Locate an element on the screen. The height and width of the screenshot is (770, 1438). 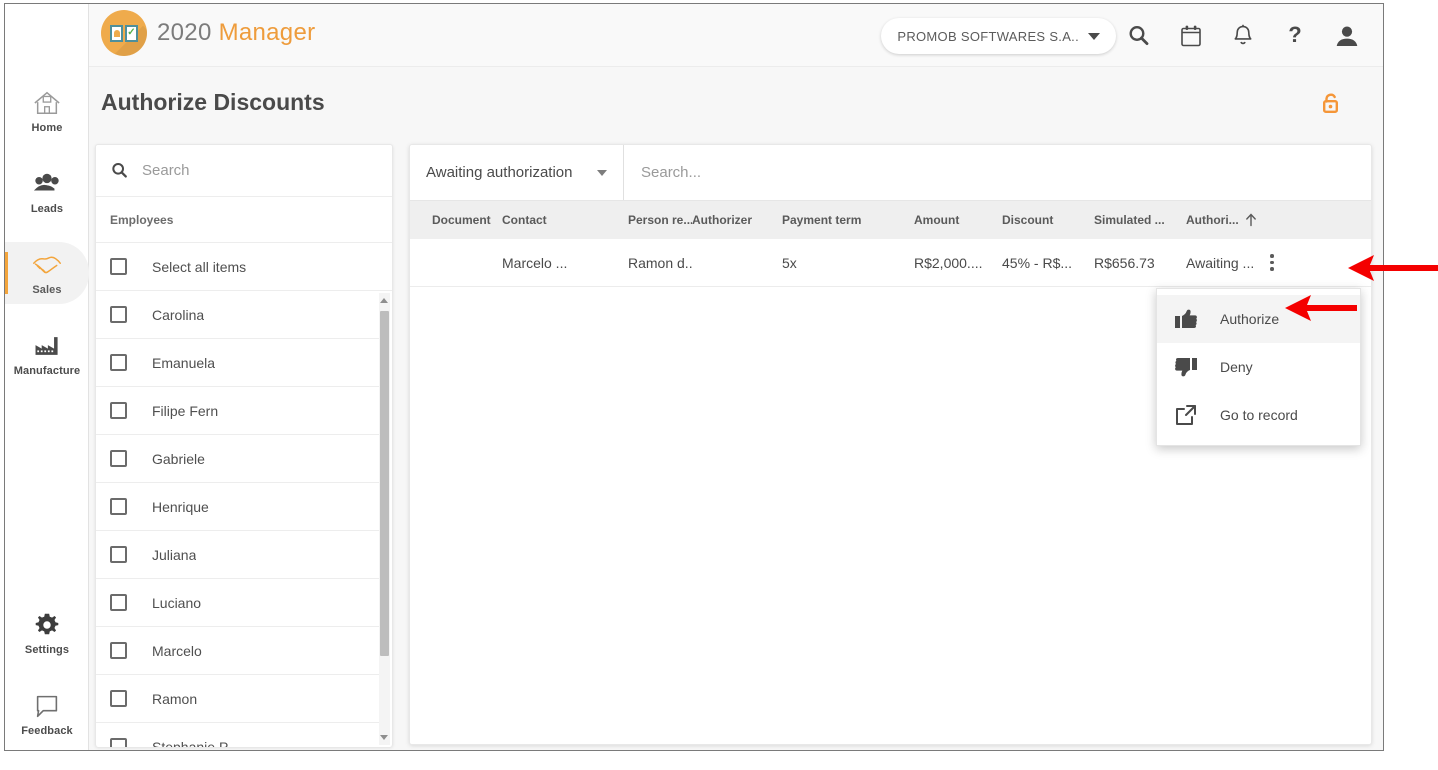
select-all-items-row: Select all items is located at coordinates (244, 267).